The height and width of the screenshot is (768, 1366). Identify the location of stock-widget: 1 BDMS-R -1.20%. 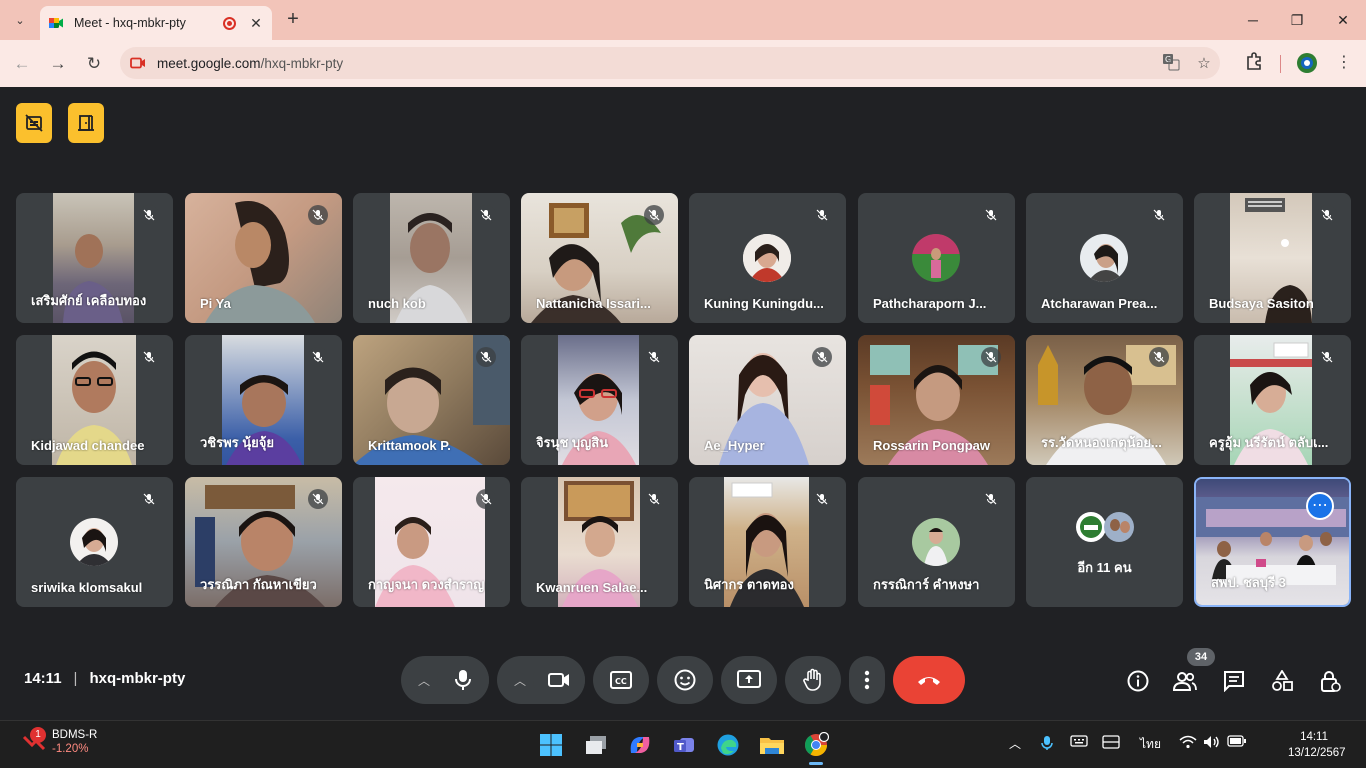
(59, 741).